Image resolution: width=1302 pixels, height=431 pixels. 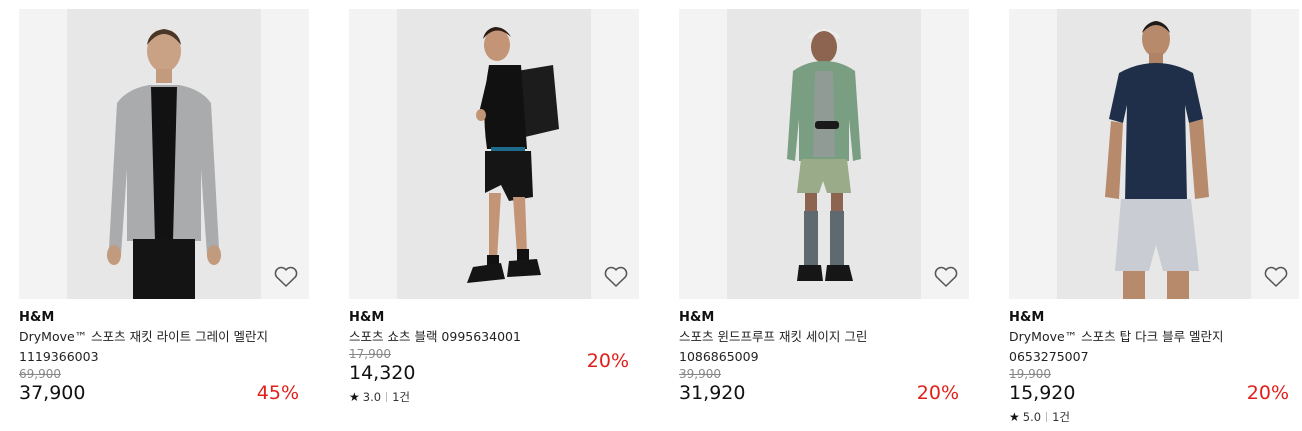 I want to click on price-row: 37,900 45%, so click(x=164, y=393).